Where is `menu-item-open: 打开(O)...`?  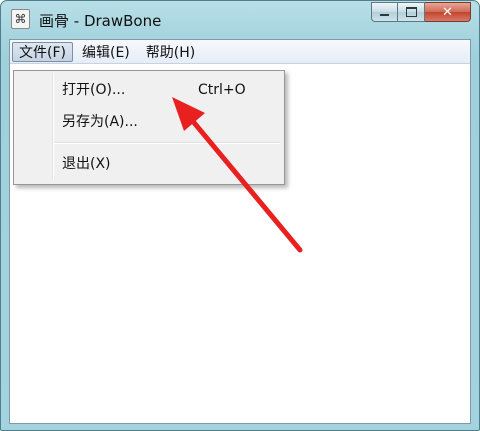 menu-item-open: 打开(O)... is located at coordinates (93, 90).